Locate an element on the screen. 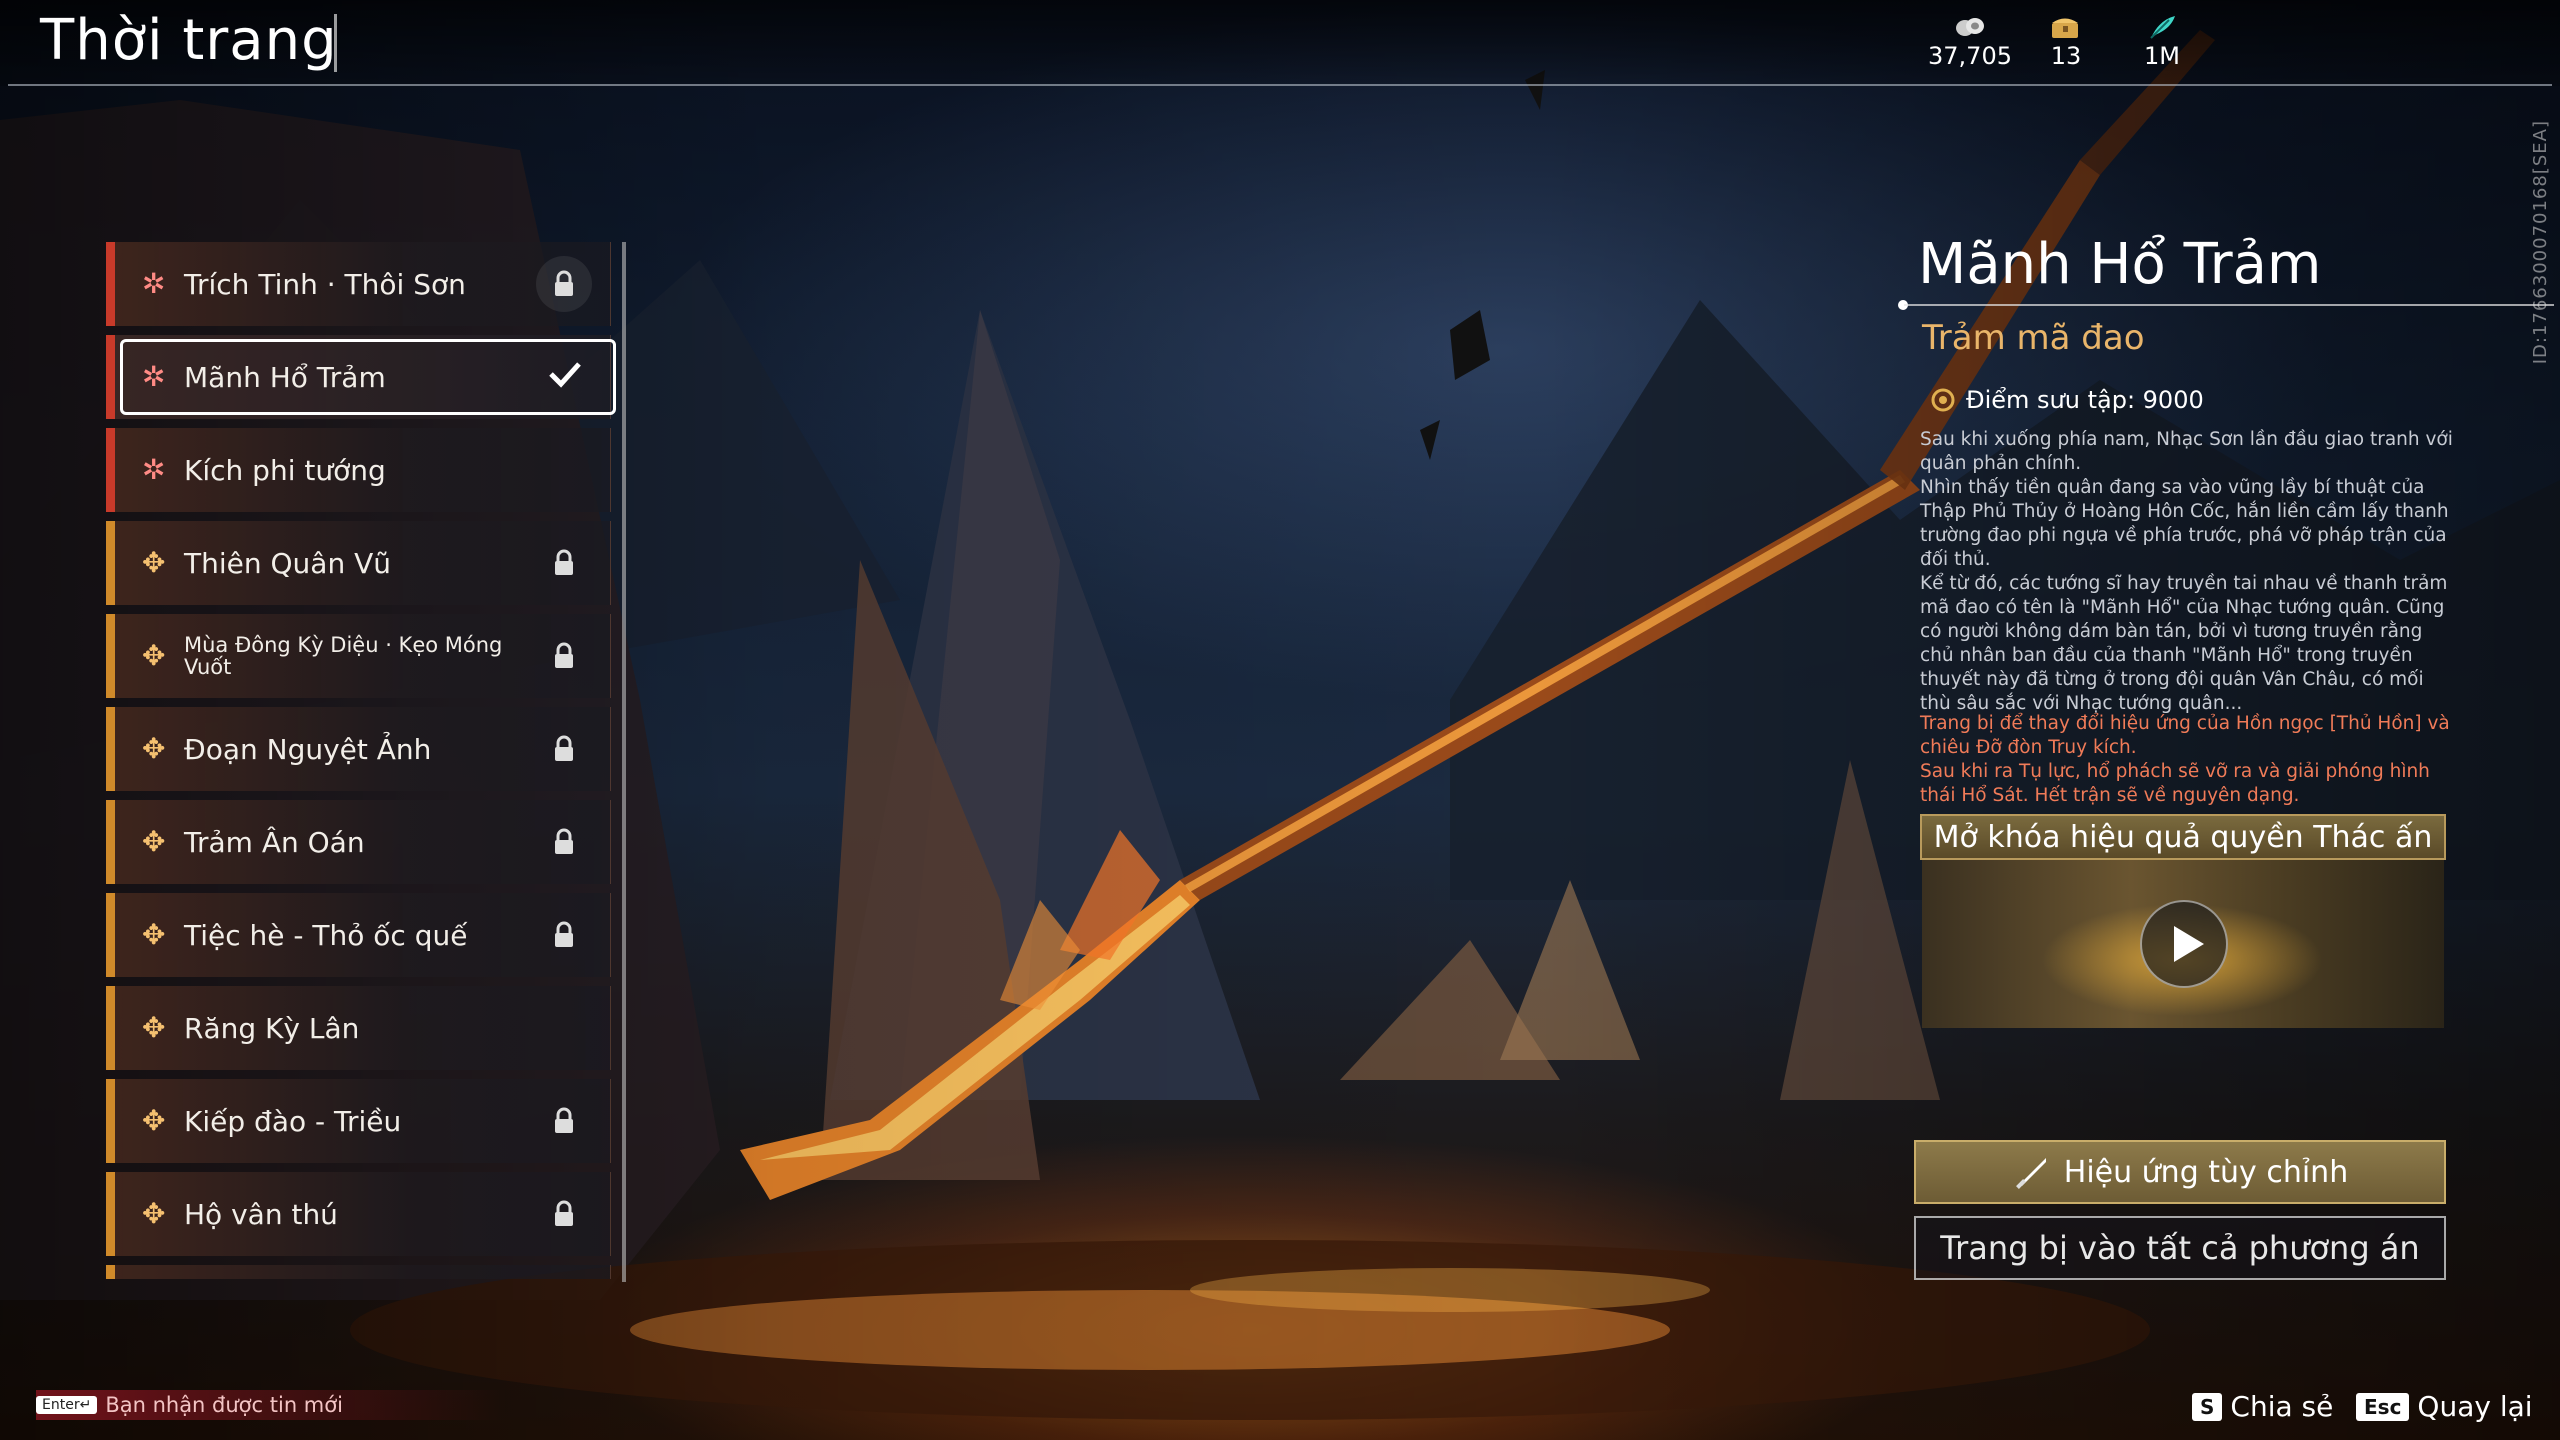 Image resolution: width=2560 pixels, height=1440 pixels. list-item: ✥ Mùa Đông Kỳ Diệu · Kẹo Móng Vuốt is located at coordinates (358, 656).